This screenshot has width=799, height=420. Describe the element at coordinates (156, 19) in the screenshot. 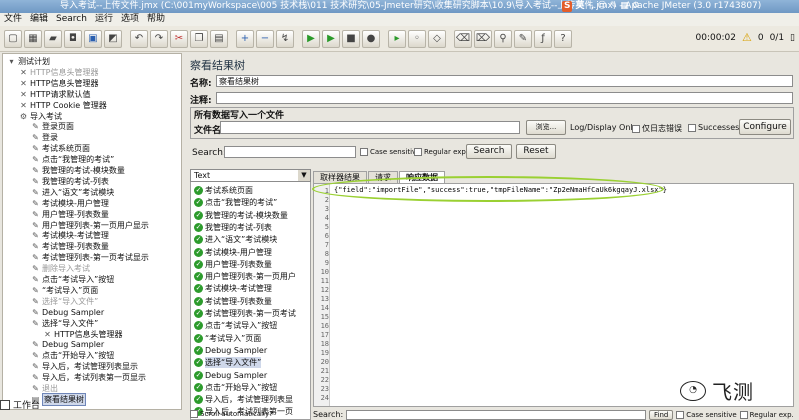

I see `menu-help: 帮助` at that location.